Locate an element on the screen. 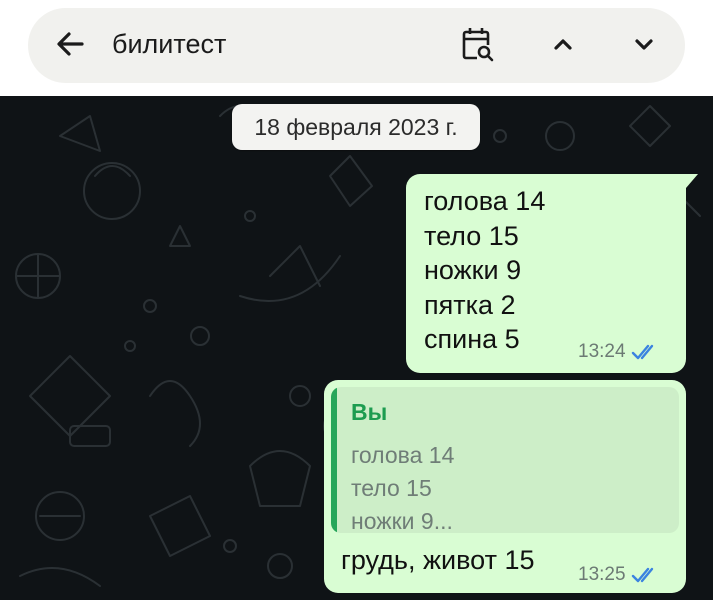 The image size is (713, 600). quote-author: Вы is located at coordinates (369, 412).